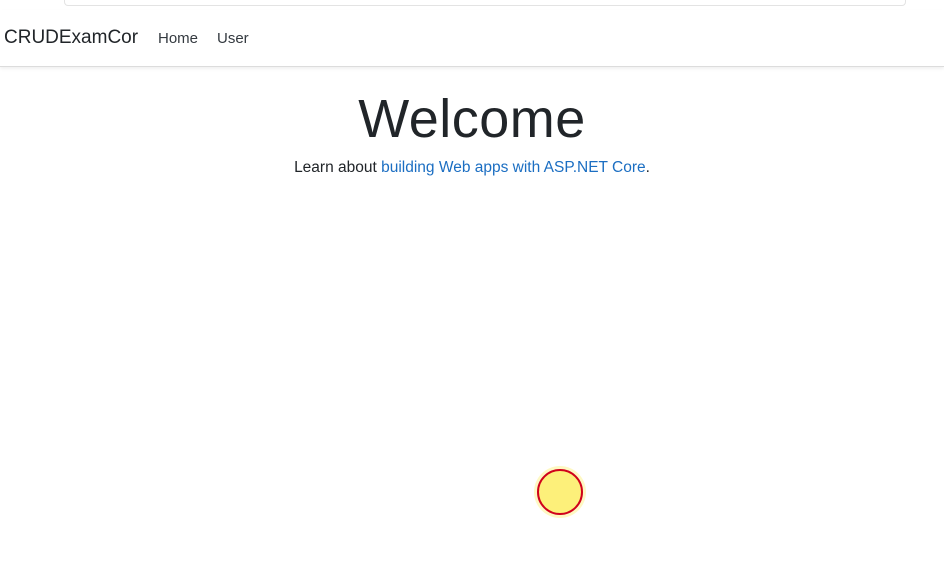 This screenshot has width=944, height=582. I want to click on nav-link-user: User, so click(233, 38).